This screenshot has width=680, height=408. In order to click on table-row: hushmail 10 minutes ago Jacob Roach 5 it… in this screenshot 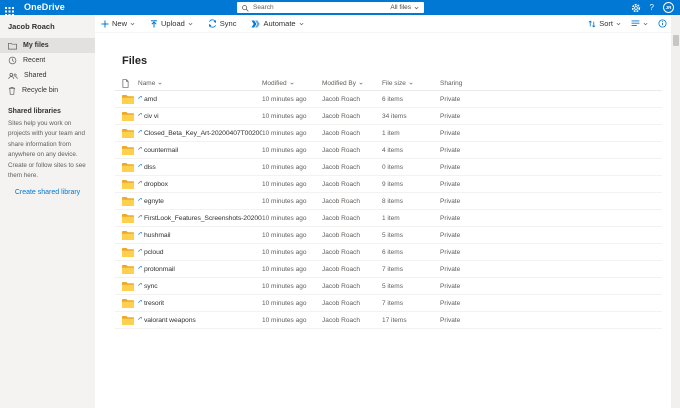, I will do `click(388, 235)`.